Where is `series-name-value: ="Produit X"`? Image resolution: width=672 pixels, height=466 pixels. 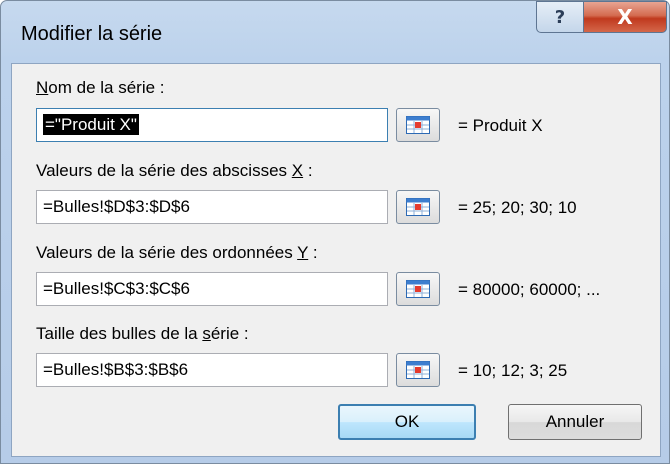 series-name-value: ="Produit X" is located at coordinates (91, 124).